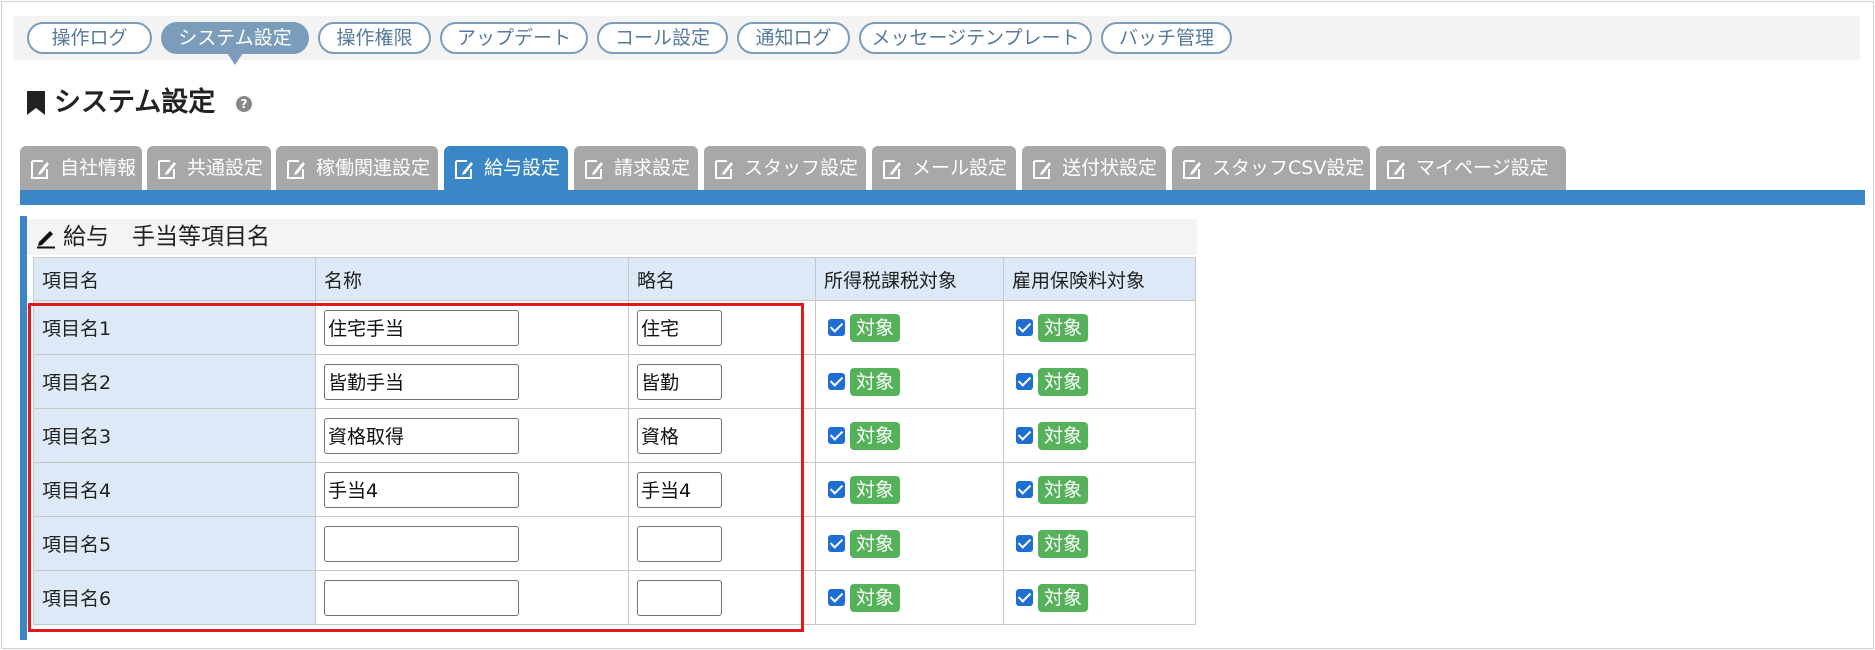 This screenshot has width=1875, height=650. Describe the element at coordinates (942, 197) in the screenshot. I see `tab-content-bar` at that location.